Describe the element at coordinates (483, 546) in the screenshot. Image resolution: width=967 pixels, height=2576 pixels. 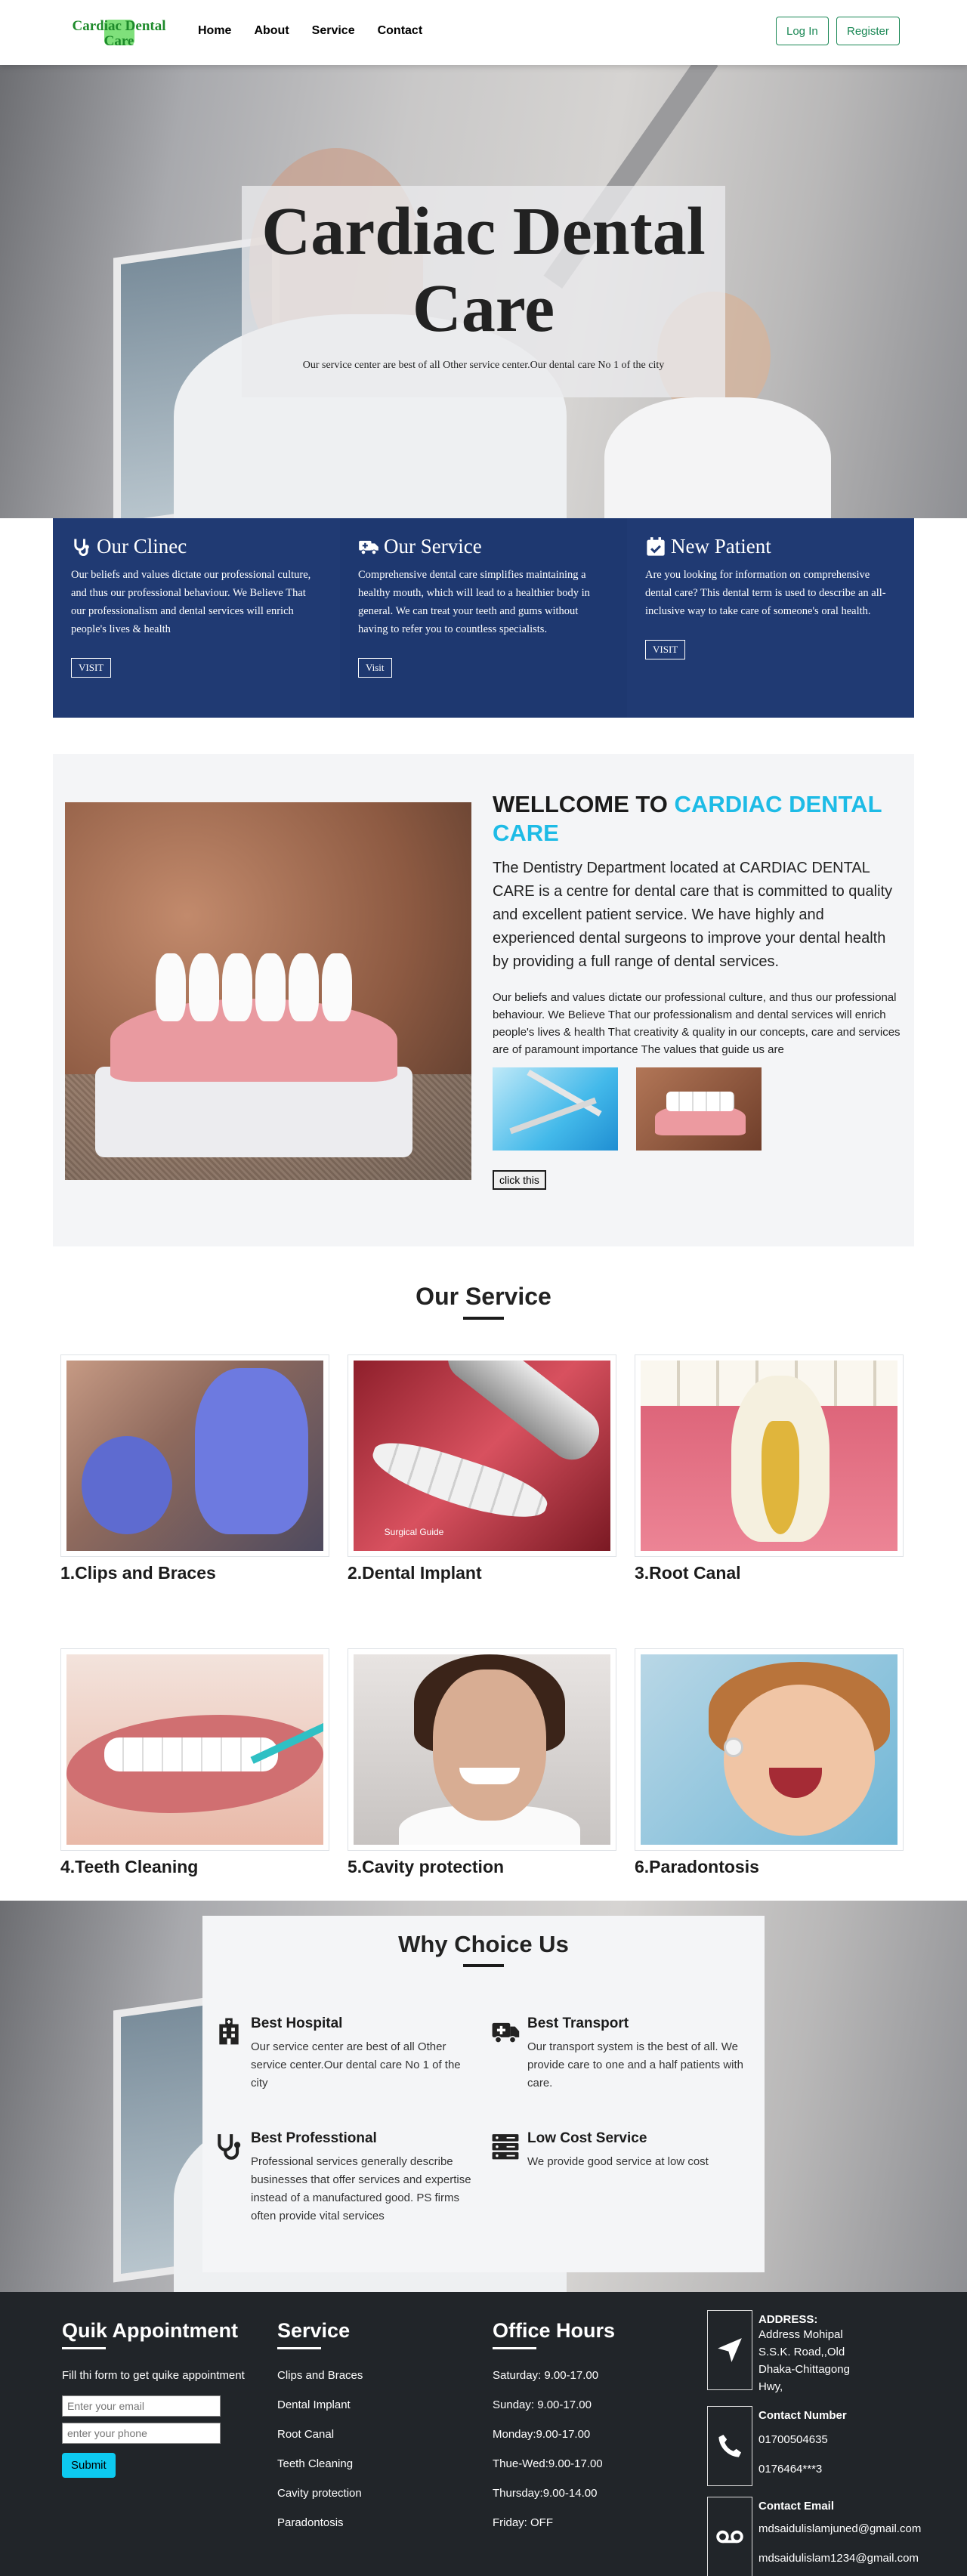
I see `info-card-title: Our Service` at that location.